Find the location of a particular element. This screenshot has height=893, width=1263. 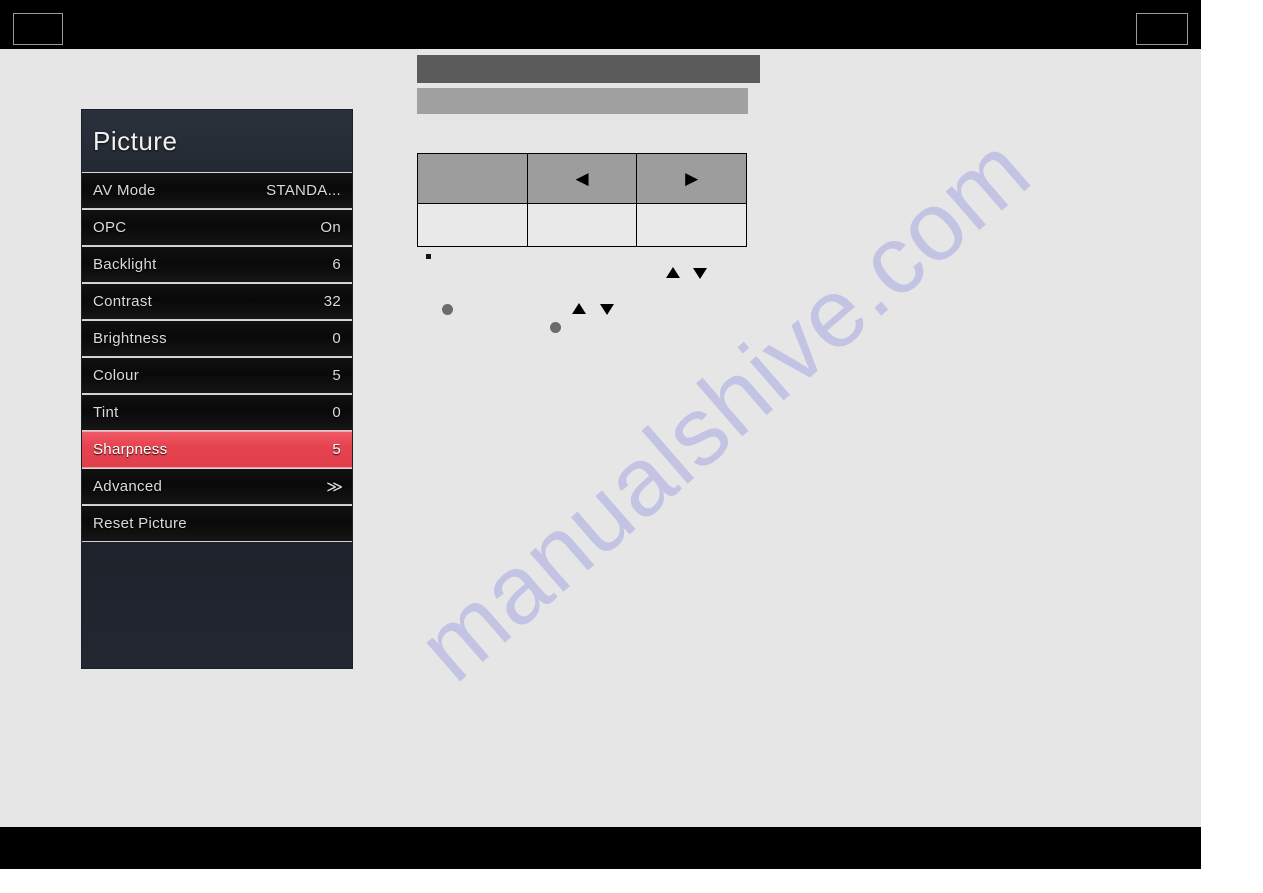

menu-item-backlight: Backlight 6 is located at coordinates (217, 264).